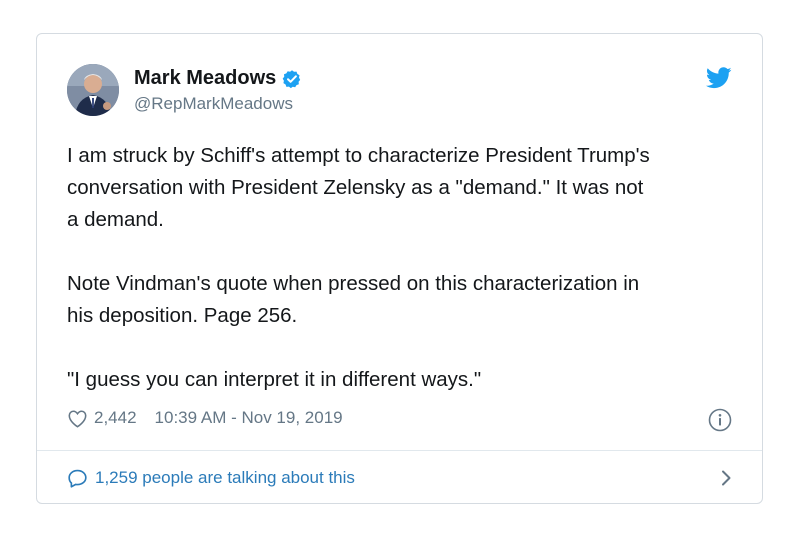  Describe the element at coordinates (399, 478) in the screenshot. I see `conversation-link: 1,259 people are talking about this` at that location.